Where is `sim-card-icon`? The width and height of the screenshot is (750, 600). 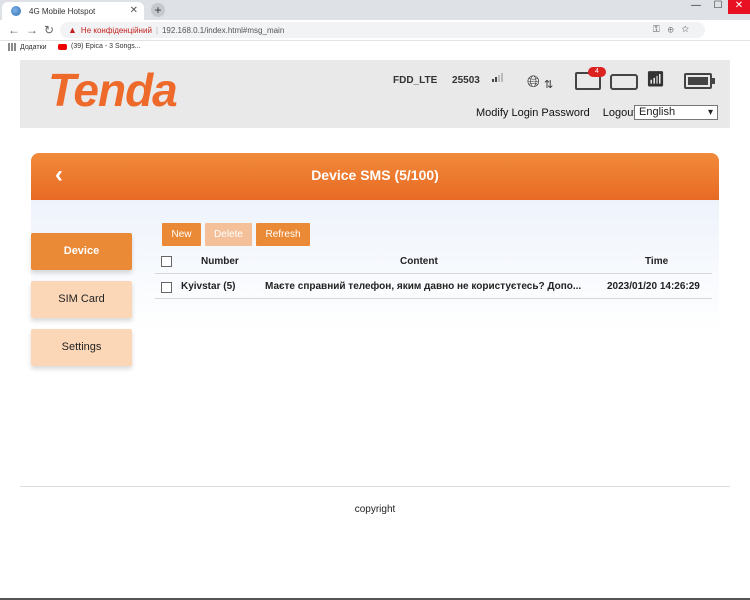 sim-card-icon is located at coordinates (624, 82).